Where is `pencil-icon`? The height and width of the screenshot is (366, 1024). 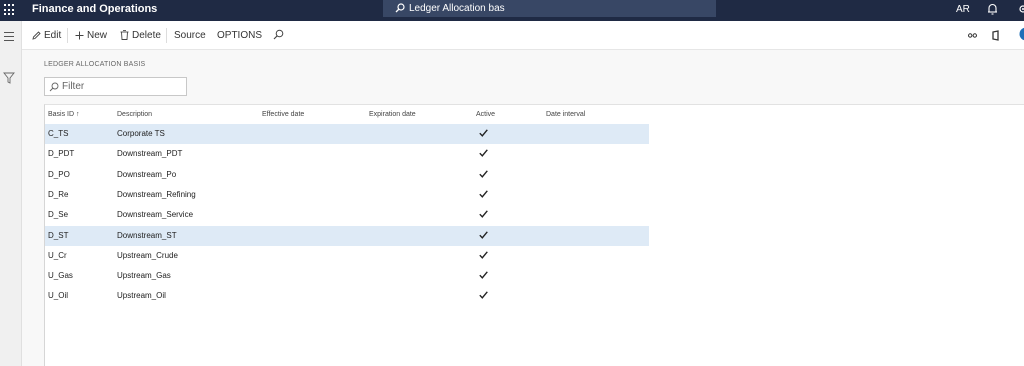
pencil-icon is located at coordinates (36, 35).